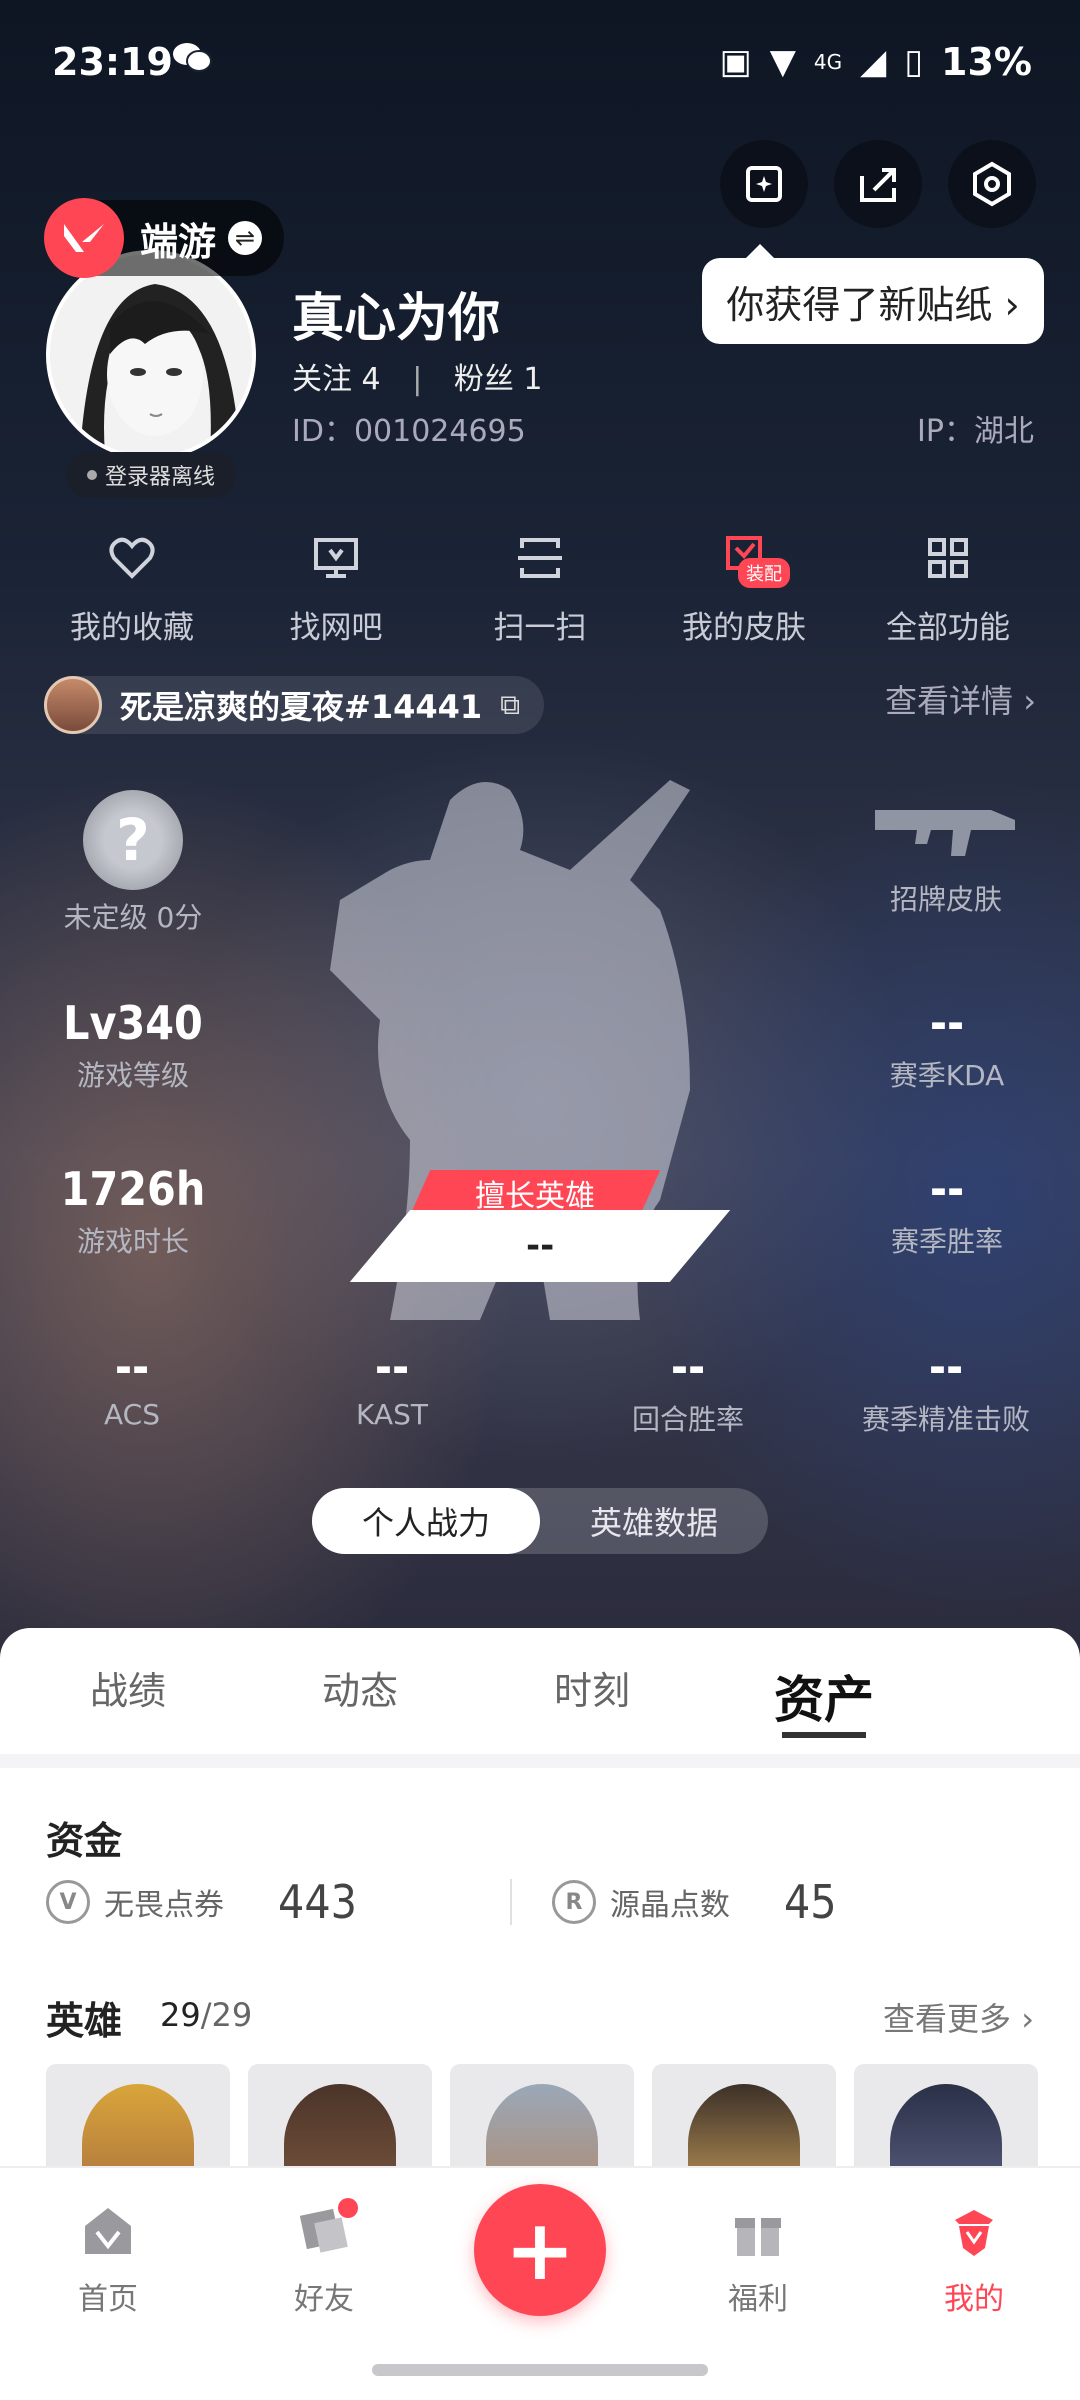 The image size is (1080, 2400). What do you see at coordinates (960, 699) in the screenshot?
I see `view-details-link: 查看详情 ›` at bounding box center [960, 699].